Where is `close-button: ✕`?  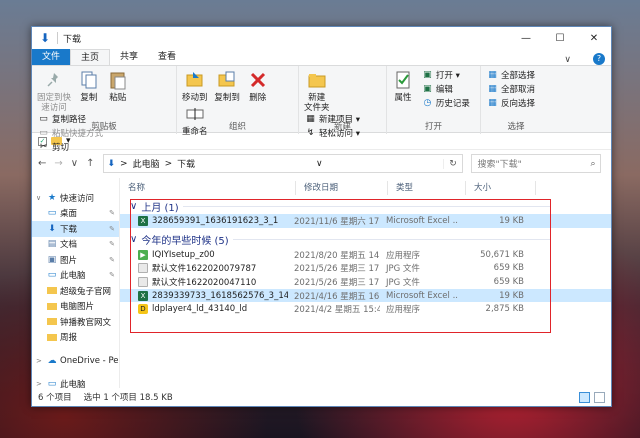
close-button: ✕ is located at coordinates (594, 38).